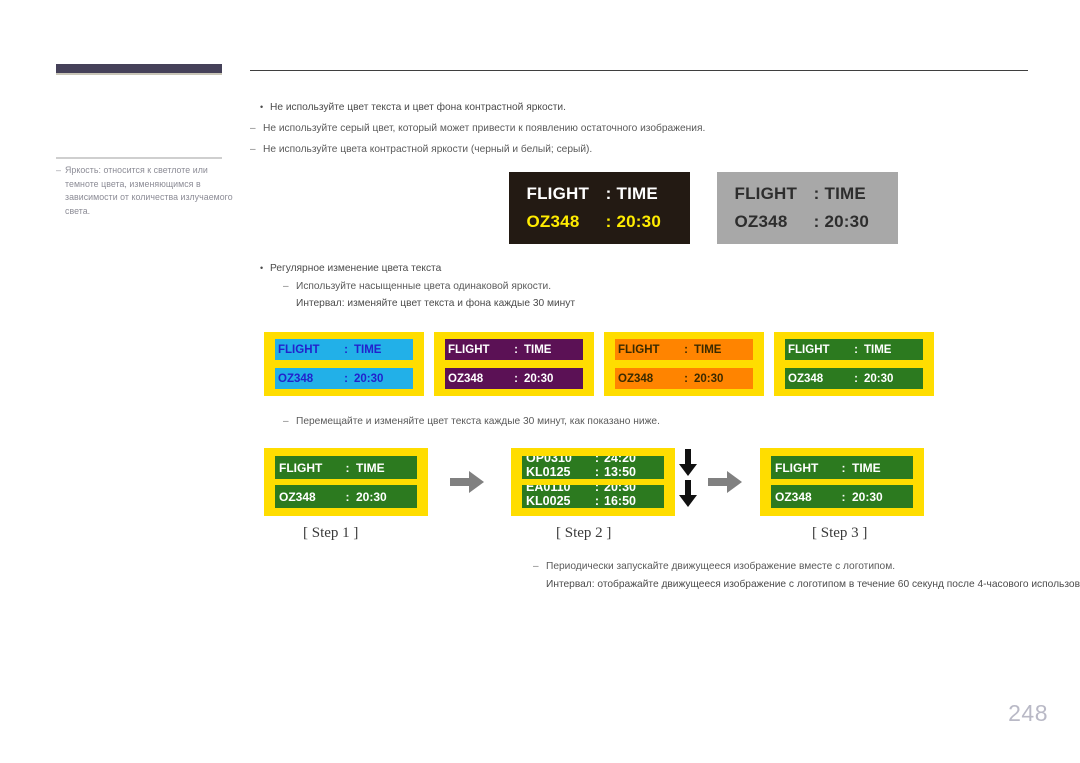 The width and height of the screenshot is (1080, 763). Describe the element at coordinates (139, 158) in the screenshot. I see `sidebar-divider` at that location.